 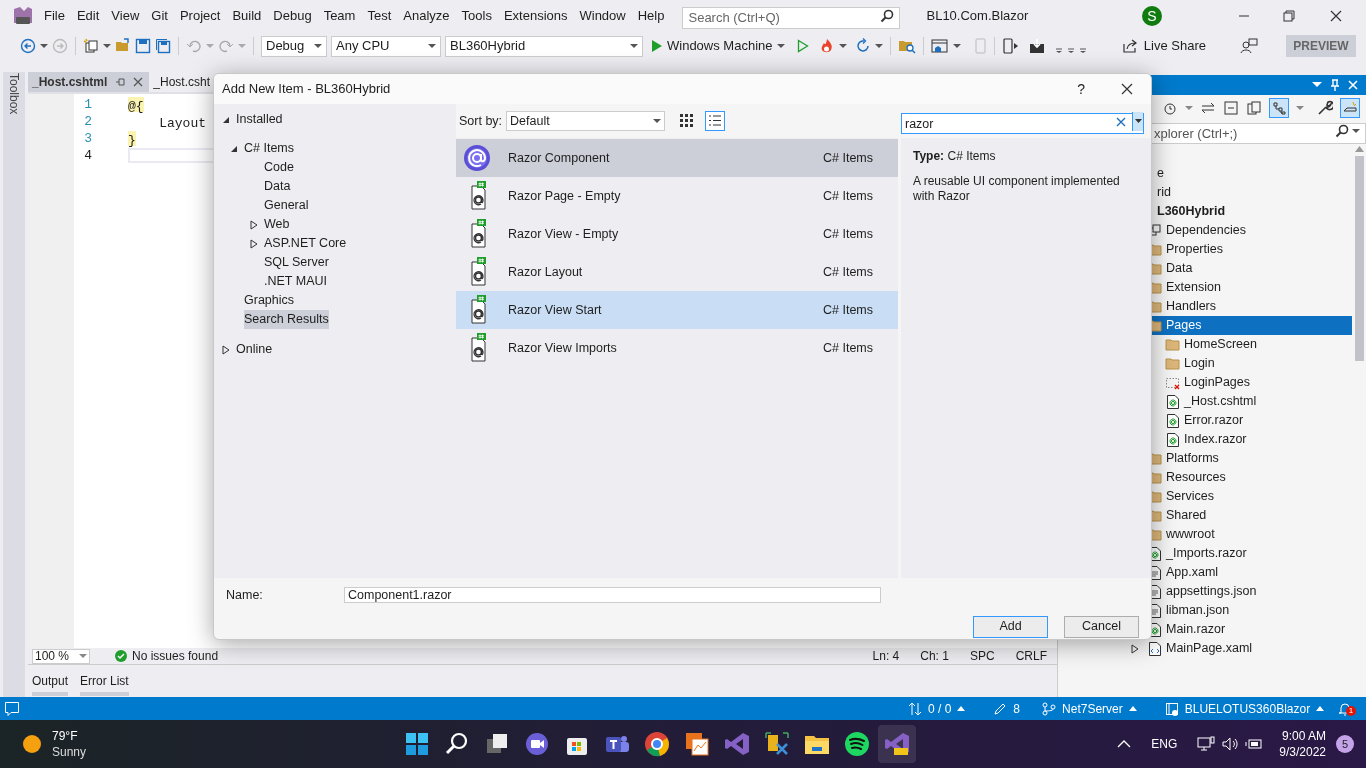 What do you see at coordinates (602, 16) in the screenshot?
I see `menu-item: Window` at bounding box center [602, 16].